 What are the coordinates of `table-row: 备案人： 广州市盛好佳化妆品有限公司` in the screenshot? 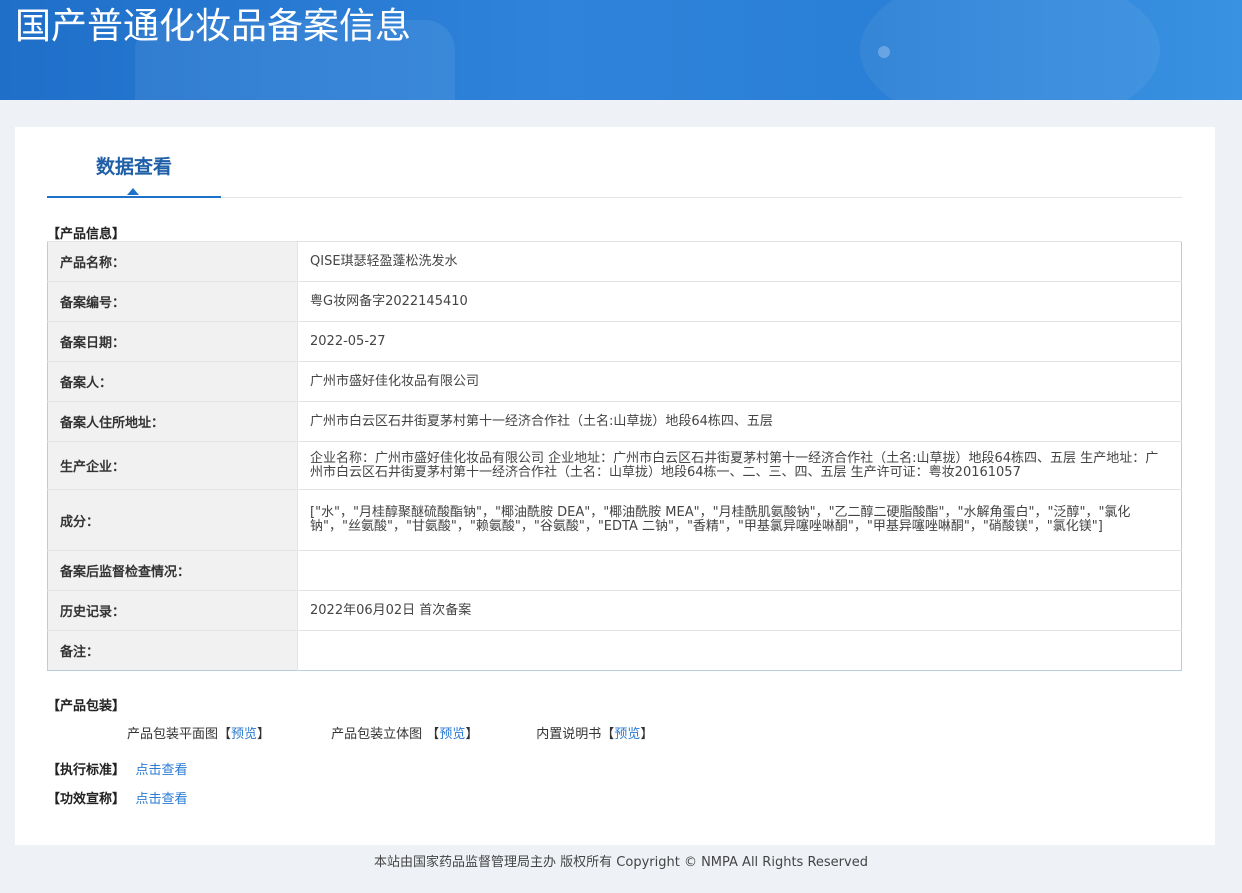 It's located at (614, 381).